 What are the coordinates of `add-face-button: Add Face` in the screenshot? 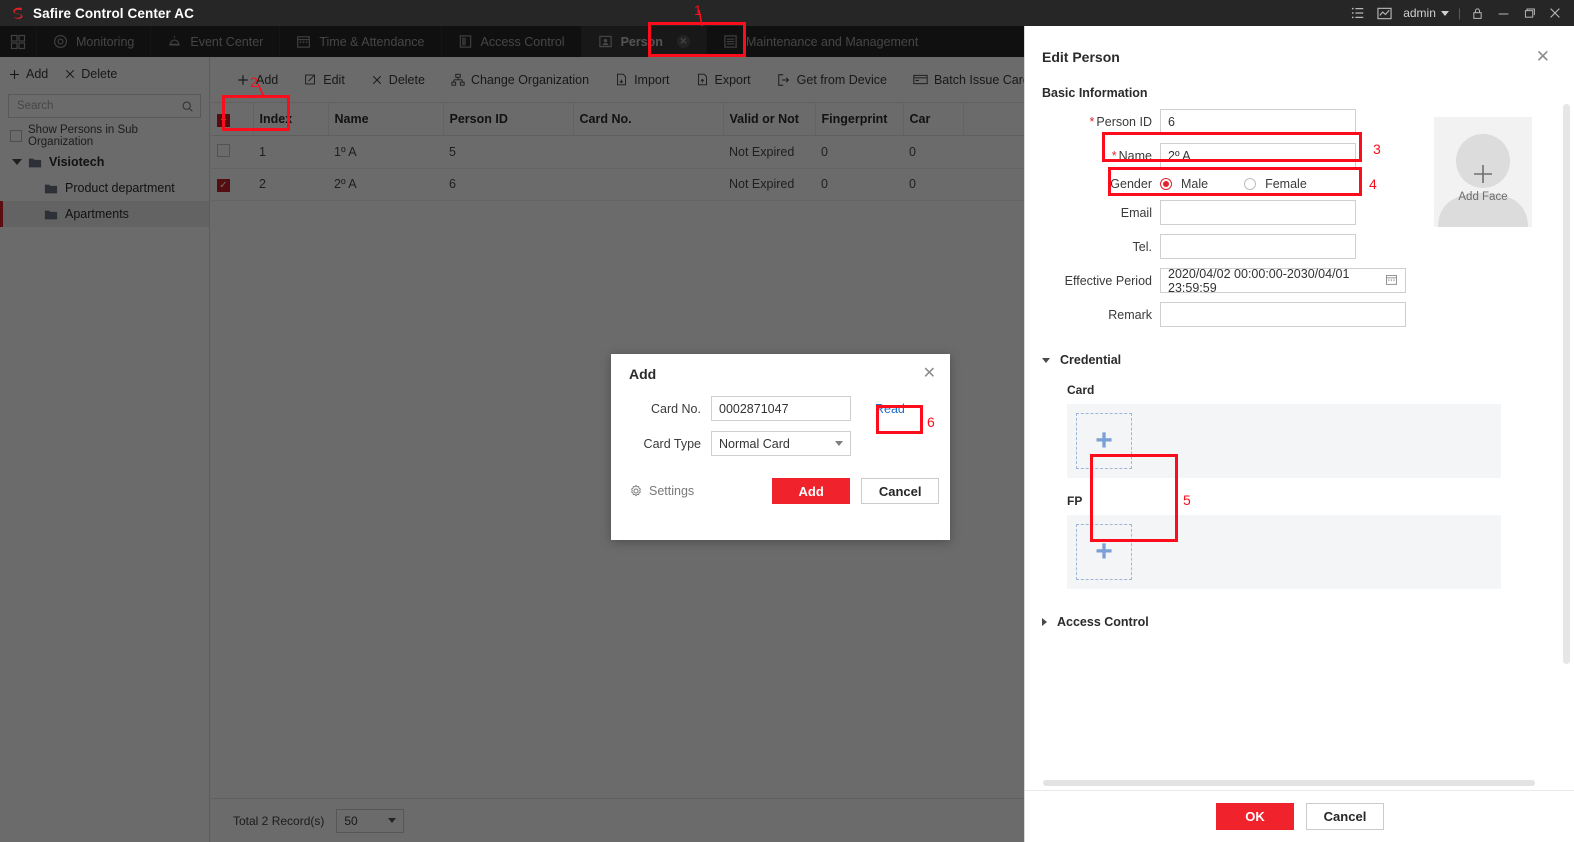 It's located at (1483, 172).